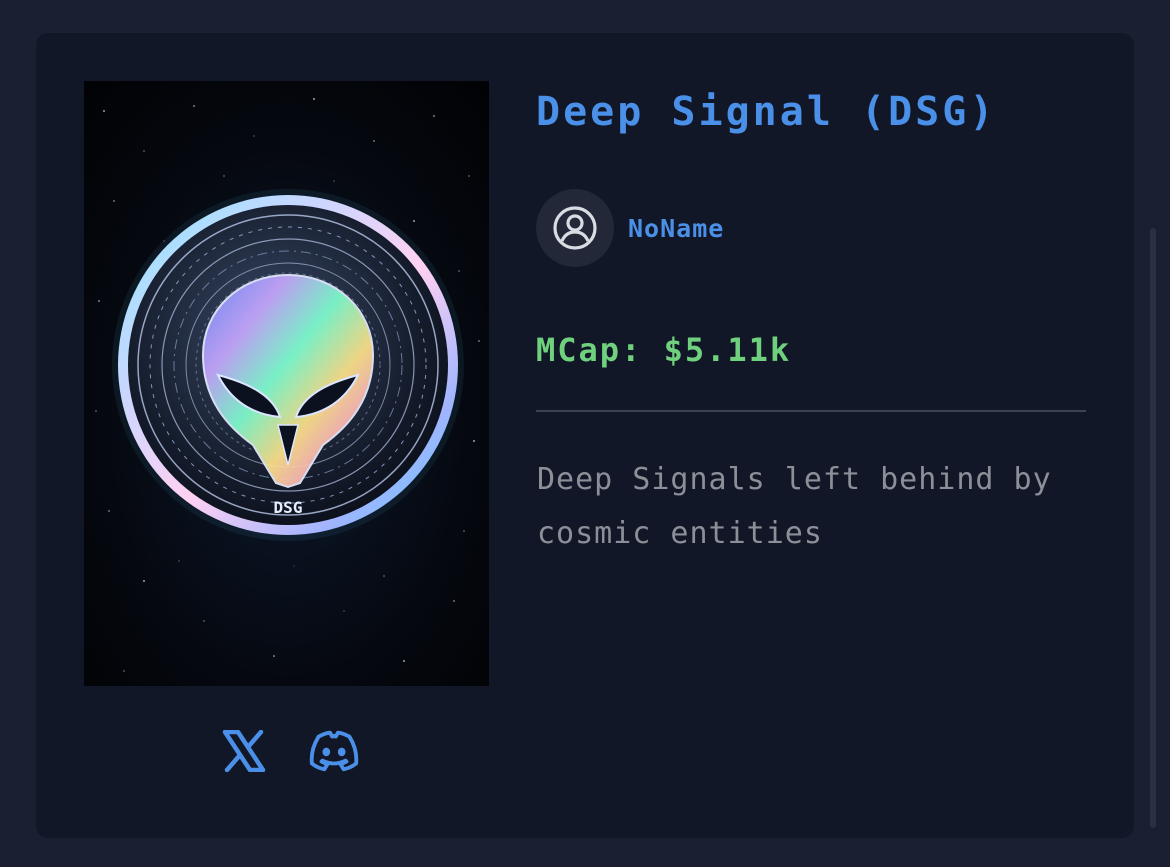 This screenshot has height=867, width=1170. Describe the element at coordinates (766, 112) in the screenshot. I see `token-title: Deep Signal (DSG)` at that location.